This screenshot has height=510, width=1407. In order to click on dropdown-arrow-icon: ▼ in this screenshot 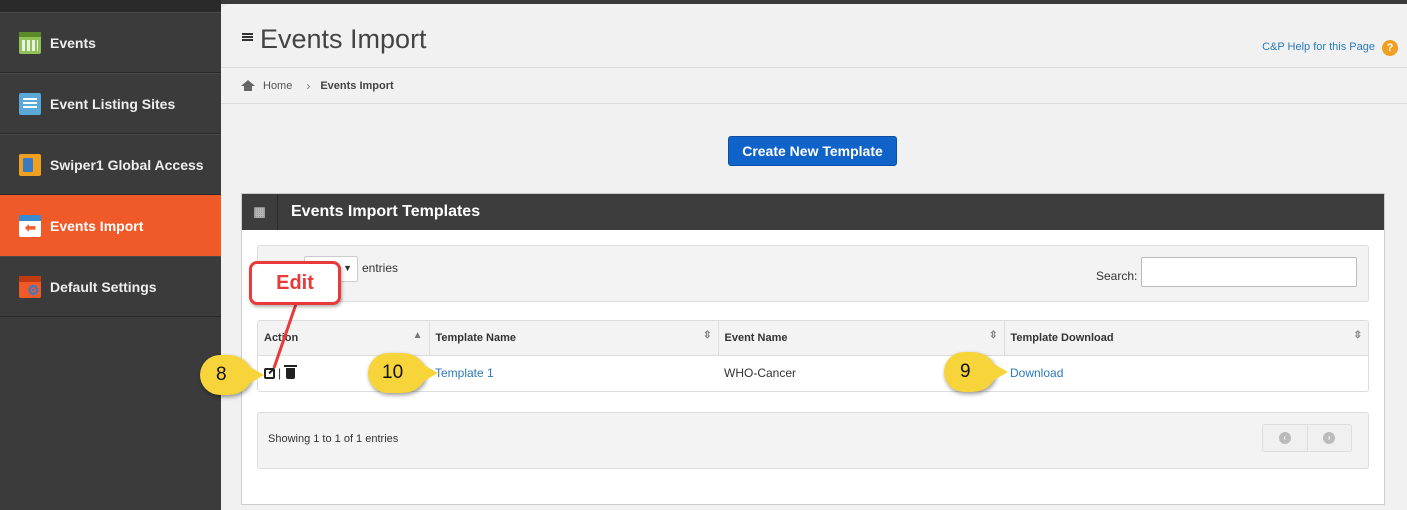, I will do `click(347, 268)`.